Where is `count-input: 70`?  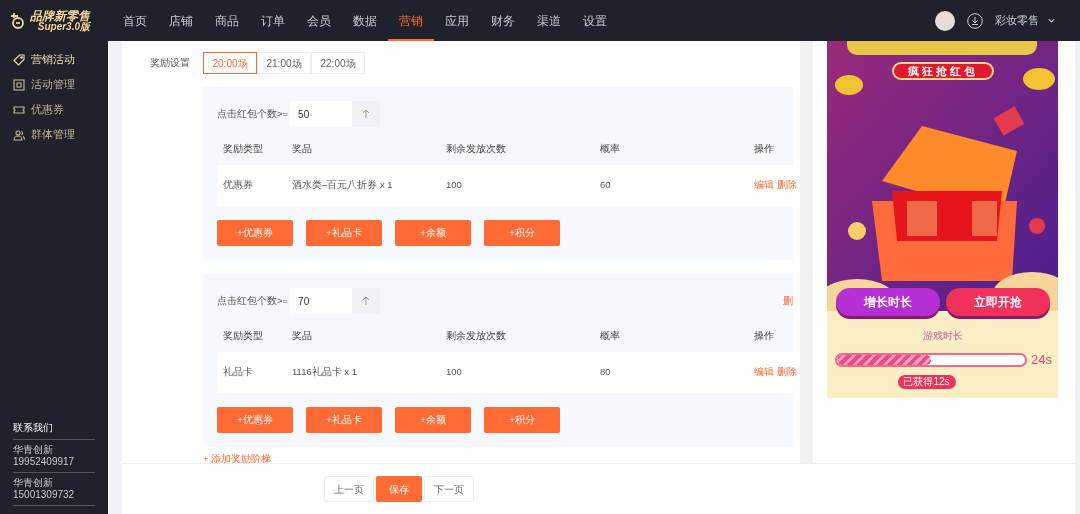 count-input: 70 is located at coordinates (321, 301).